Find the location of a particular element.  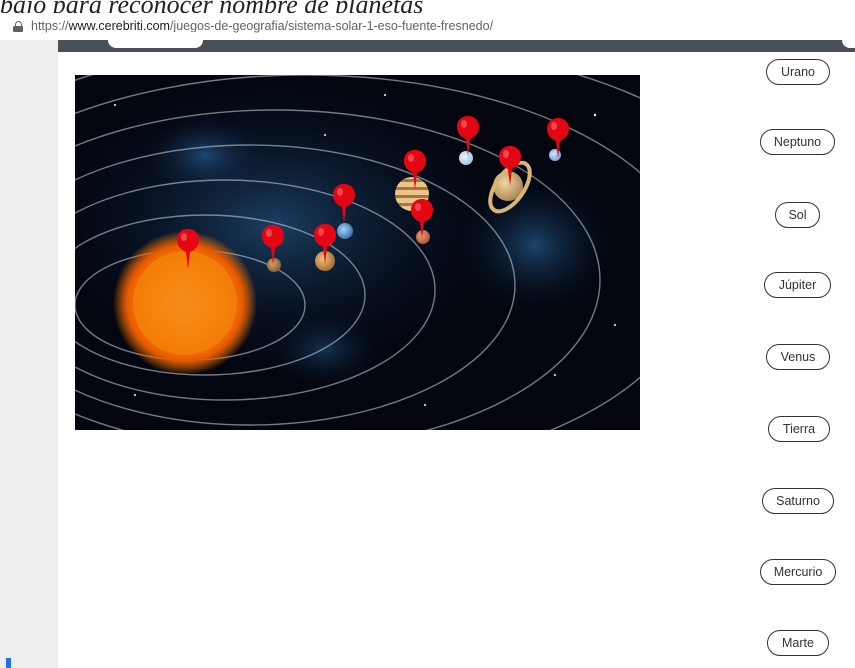

url-scheme: https:// is located at coordinates (50, 26).